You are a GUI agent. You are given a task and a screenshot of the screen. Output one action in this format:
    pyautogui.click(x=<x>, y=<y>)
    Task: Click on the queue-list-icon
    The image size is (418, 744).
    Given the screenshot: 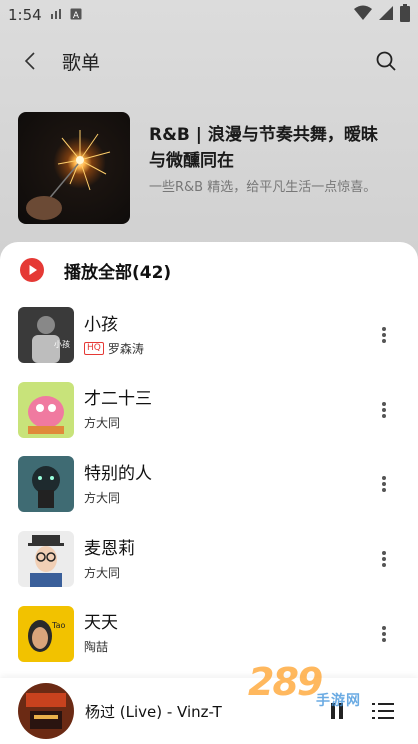 What is the action you would take?
    pyautogui.click(x=383, y=711)
    